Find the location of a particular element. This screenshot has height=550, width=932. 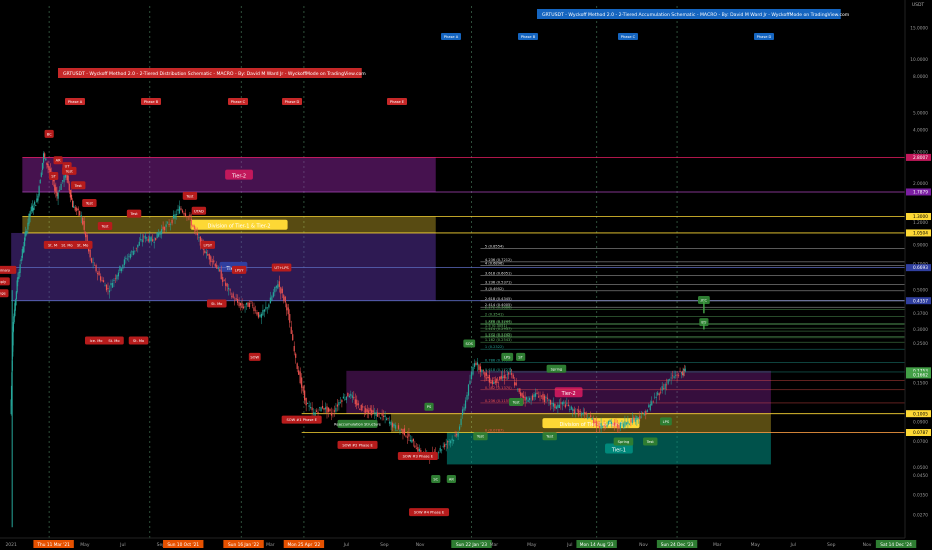

x-tick-label: Sep is located at coordinates (831, 545).